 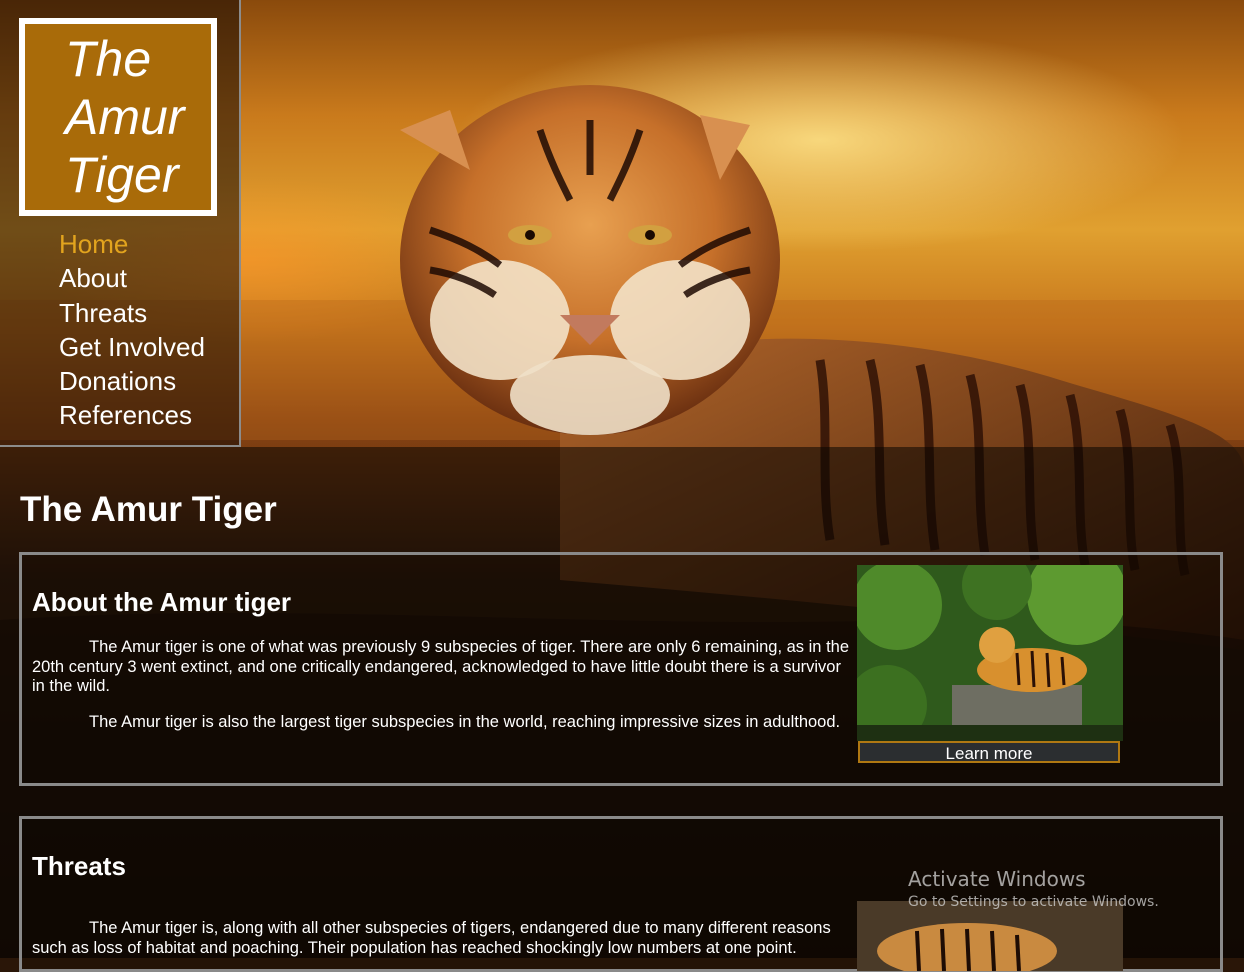 What do you see at coordinates (108, 59) in the screenshot?
I see `logo-text-line: The` at bounding box center [108, 59].